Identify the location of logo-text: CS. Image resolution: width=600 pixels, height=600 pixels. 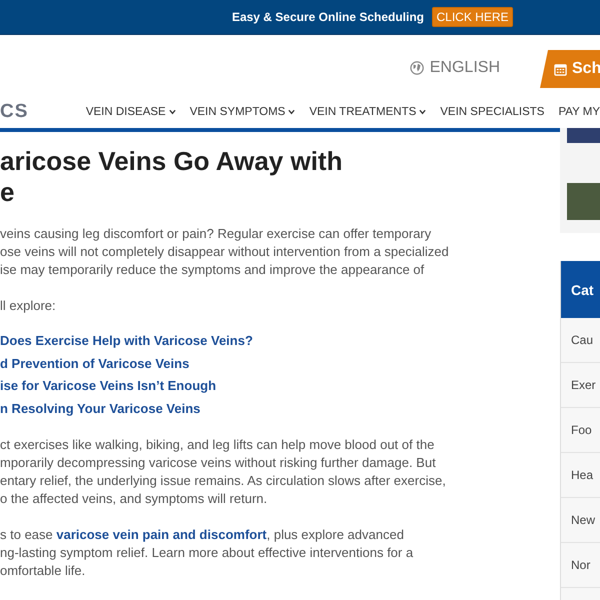
(15, 112).